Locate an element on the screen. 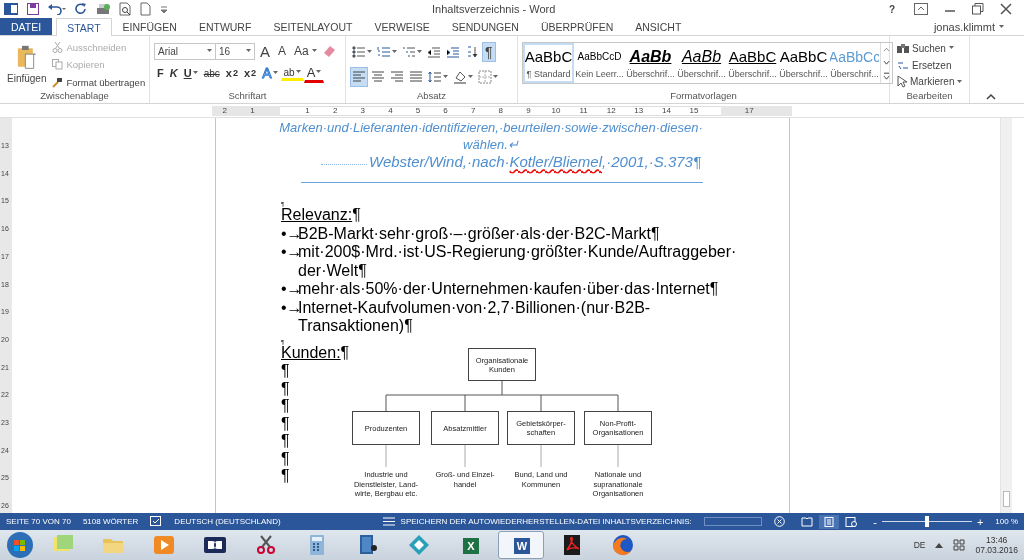  connector-line is located at coordinates (618, 456).